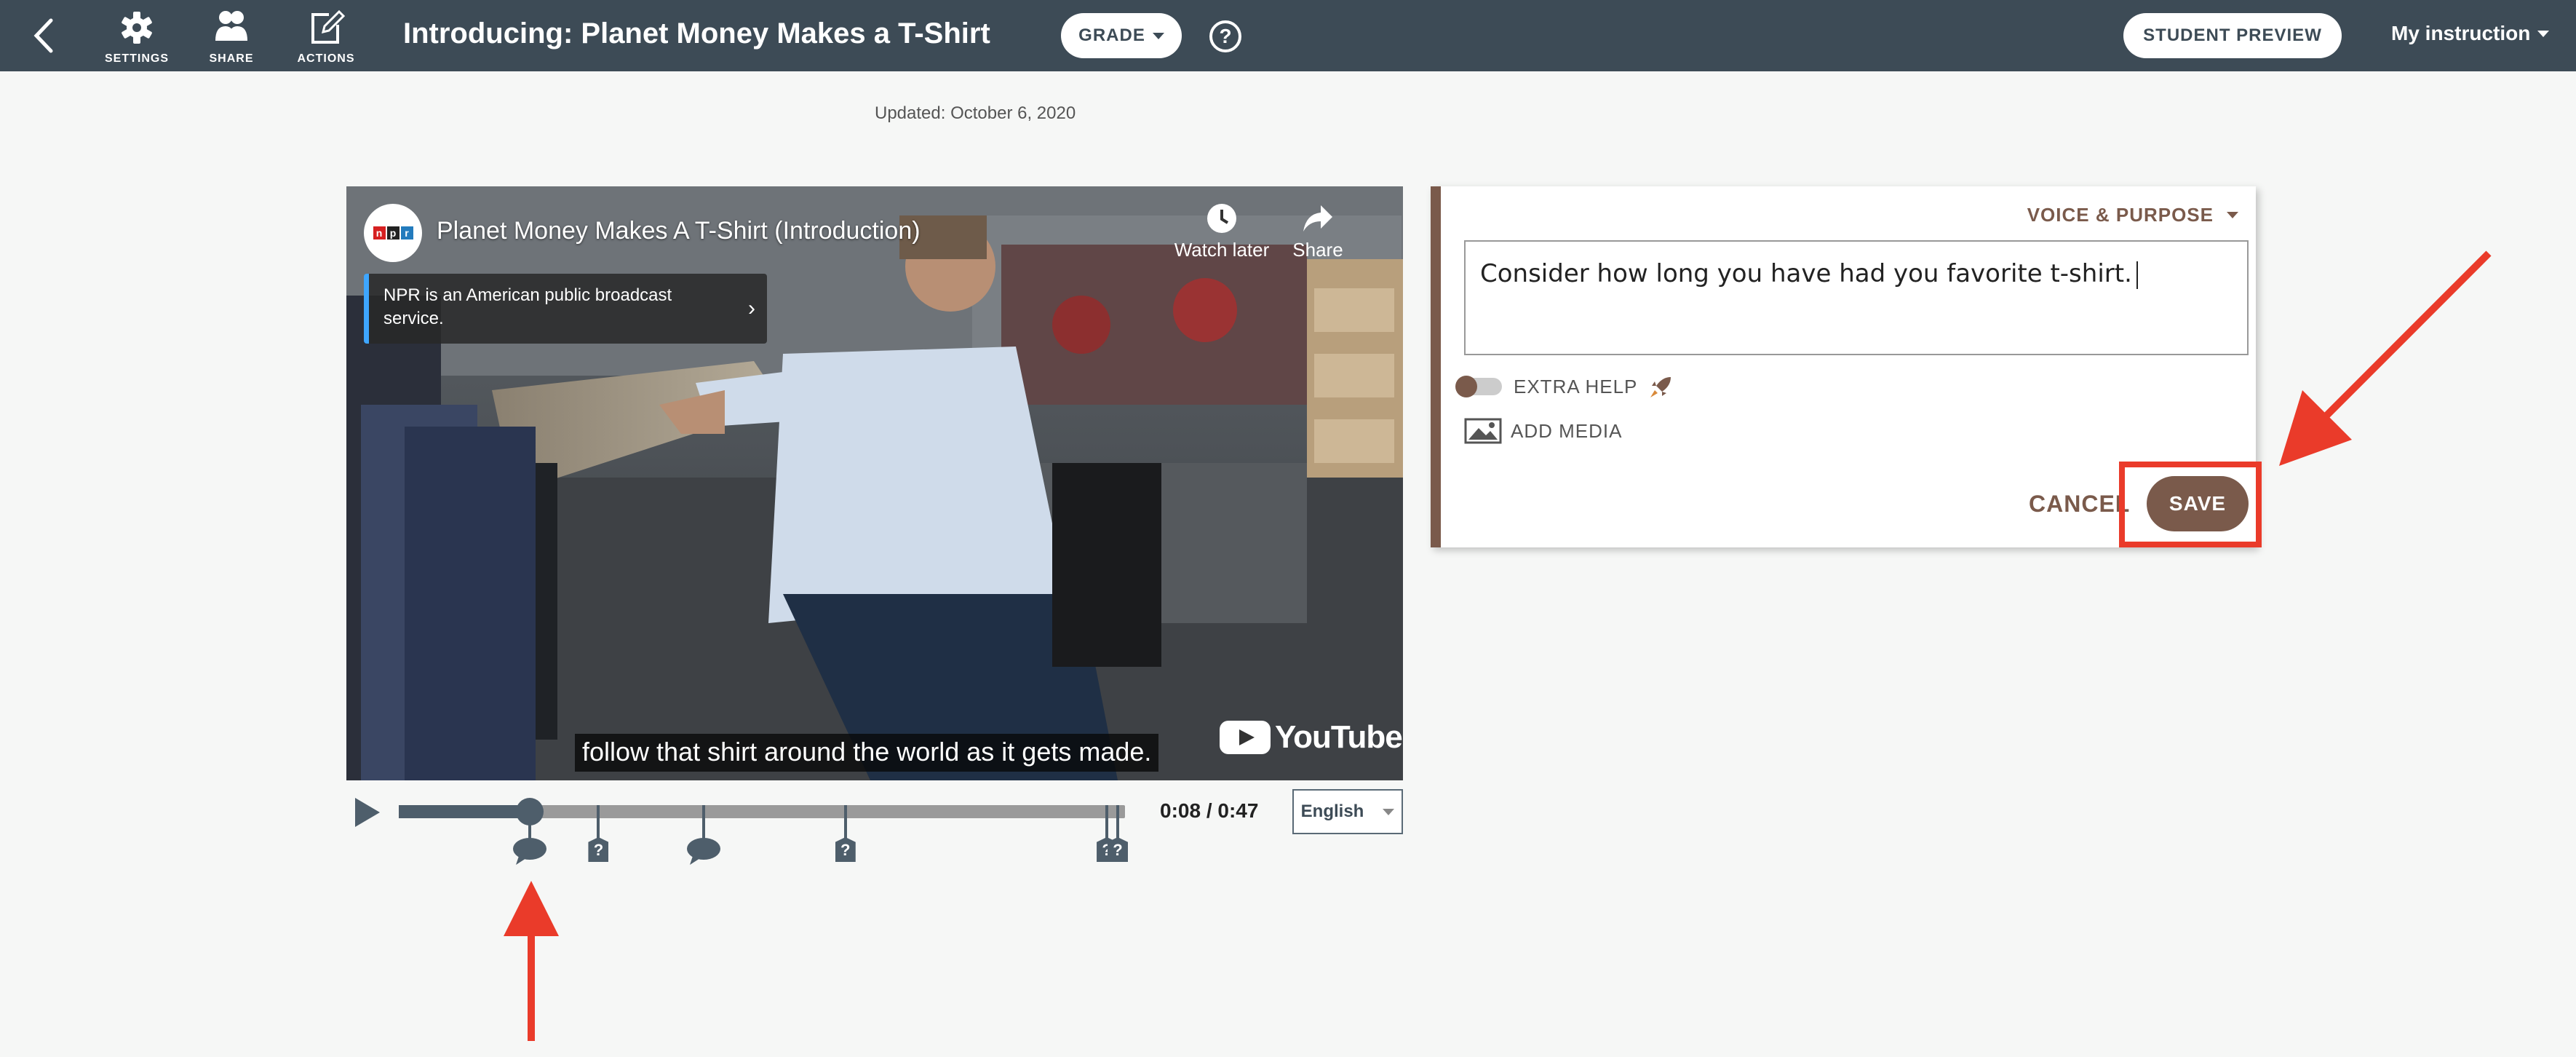 This screenshot has width=2576, height=1057. What do you see at coordinates (2385, 358) in the screenshot?
I see `arrow-to-save-icon` at bounding box center [2385, 358].